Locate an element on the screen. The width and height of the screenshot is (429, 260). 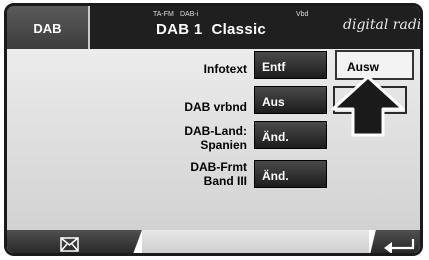
station-name: DAB 1 Classic is located at coordinates (211, 29).